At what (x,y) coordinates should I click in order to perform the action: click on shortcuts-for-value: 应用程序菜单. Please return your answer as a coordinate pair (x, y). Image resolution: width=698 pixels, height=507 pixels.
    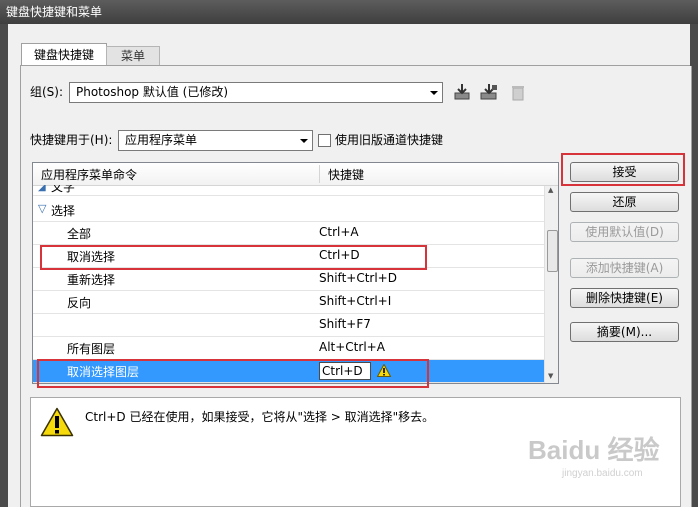
    Looking at the image, I should click on (161, 140).